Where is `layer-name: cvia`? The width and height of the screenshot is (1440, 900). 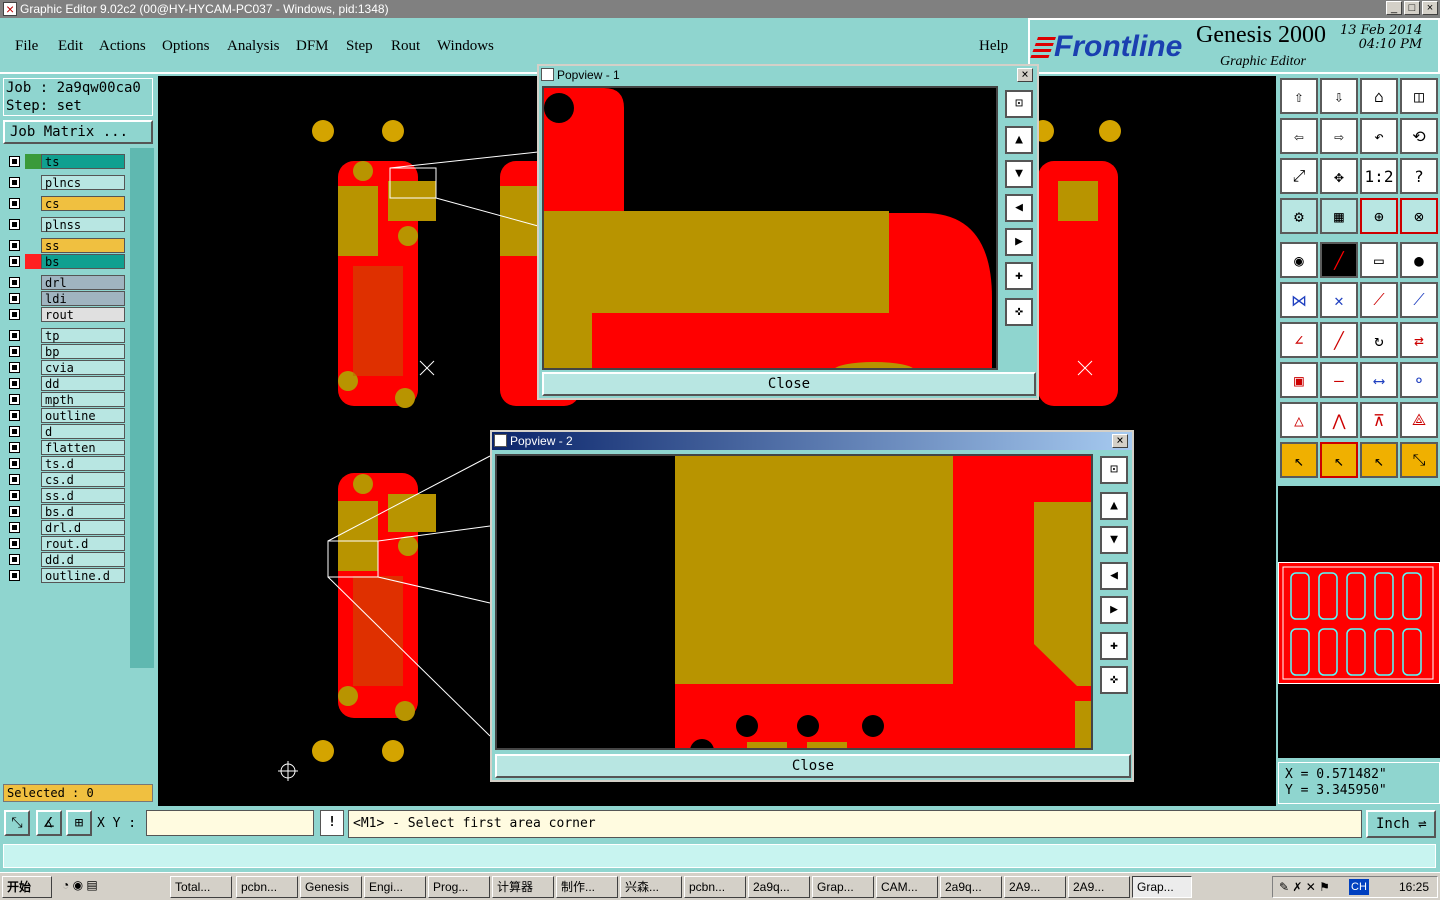 layer-name: cvia is located at coordinates (83, 367).